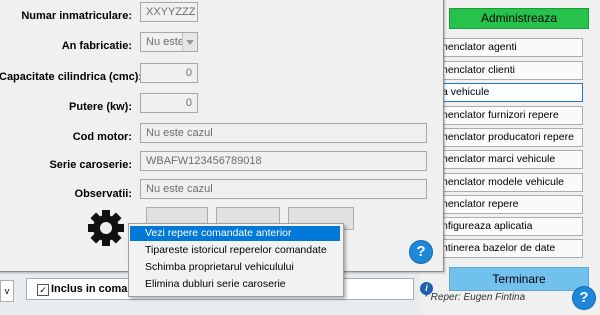 The height and width of the screenshot is (315, 600). I want to click on observations-field: Nu este cazul, so click(283, 189).